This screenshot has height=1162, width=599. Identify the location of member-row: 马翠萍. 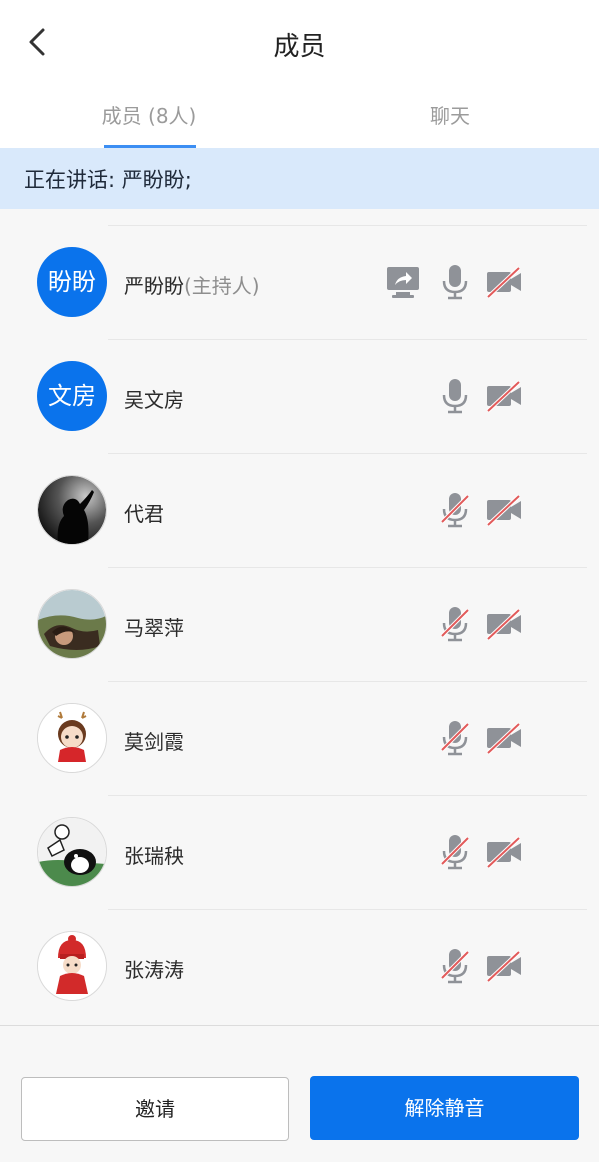
(299, 625).